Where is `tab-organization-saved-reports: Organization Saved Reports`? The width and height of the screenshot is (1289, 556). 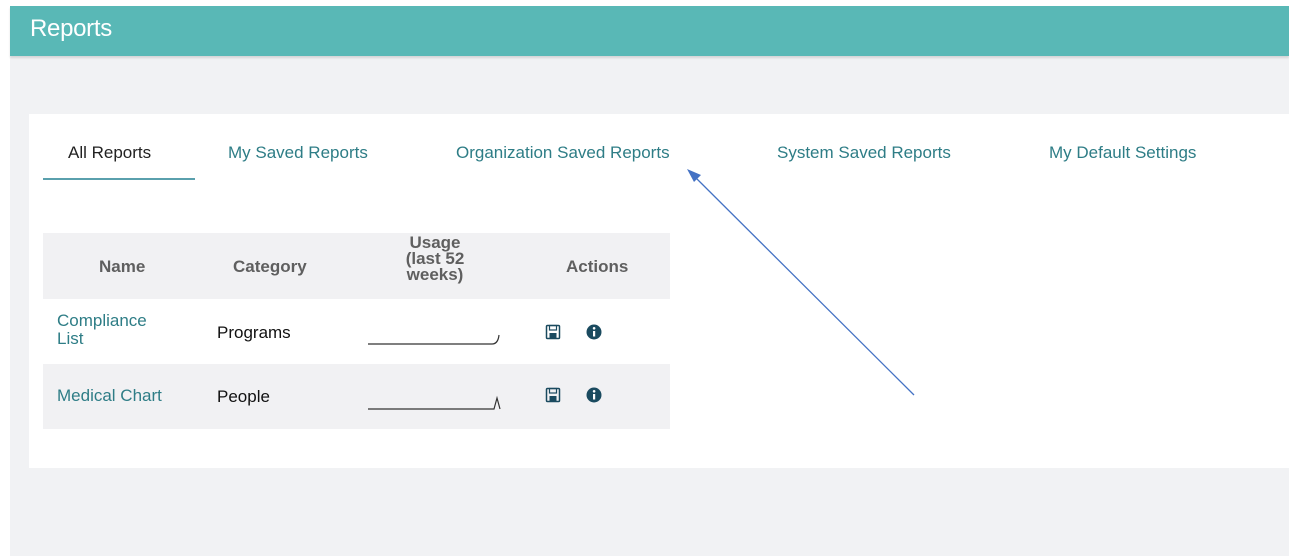 tab-organization-saved-reports: Organization Saved Reports is located at coordinates (563, 159).